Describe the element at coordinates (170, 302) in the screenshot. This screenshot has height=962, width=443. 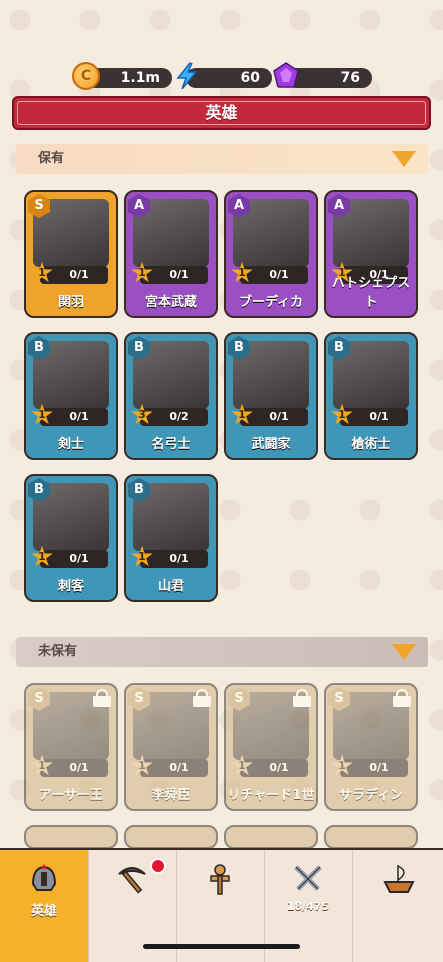
I see `hero-name: 宮本武蔵` at that location.